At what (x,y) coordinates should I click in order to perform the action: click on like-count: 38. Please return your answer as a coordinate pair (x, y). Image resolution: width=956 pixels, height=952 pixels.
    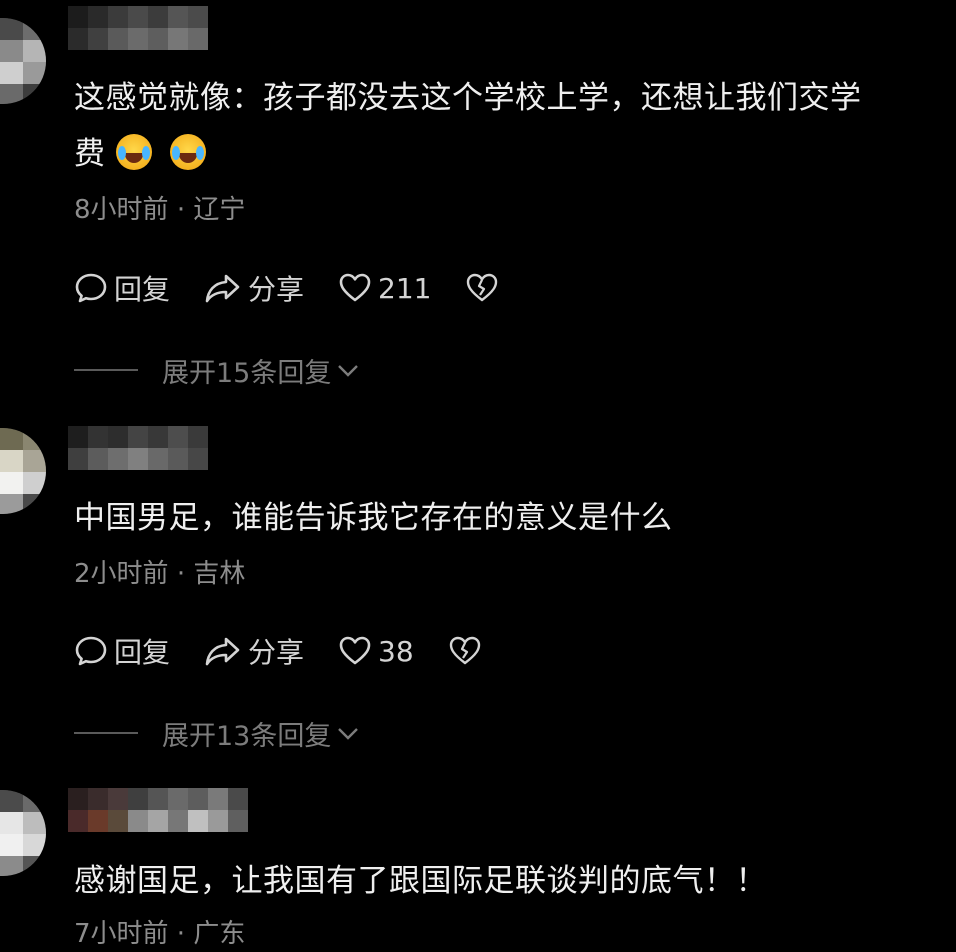
    Looking at the image, I should click on (396, 651).